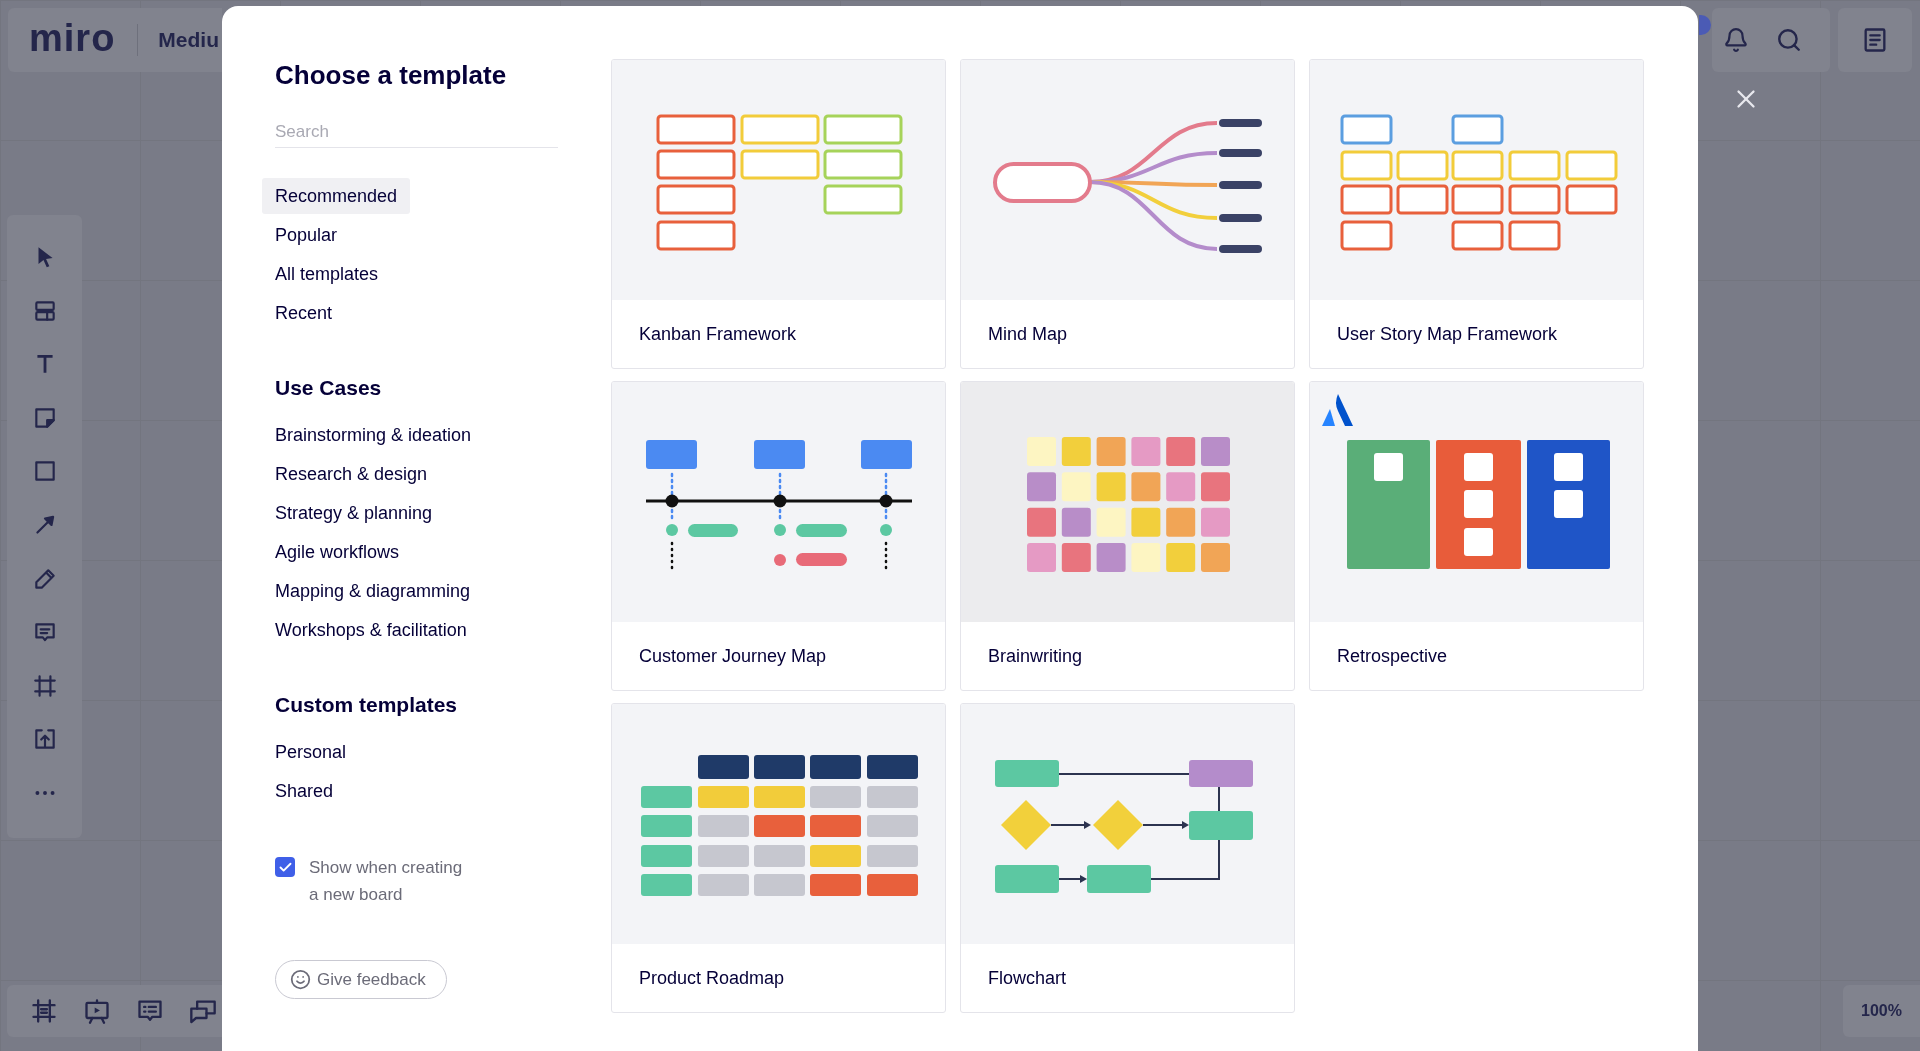 This screenshot has height=1051, width=1920. Describe the element at coordinates (1705, 25) in the screenshot. I see `notification-badge-icon` at that location.